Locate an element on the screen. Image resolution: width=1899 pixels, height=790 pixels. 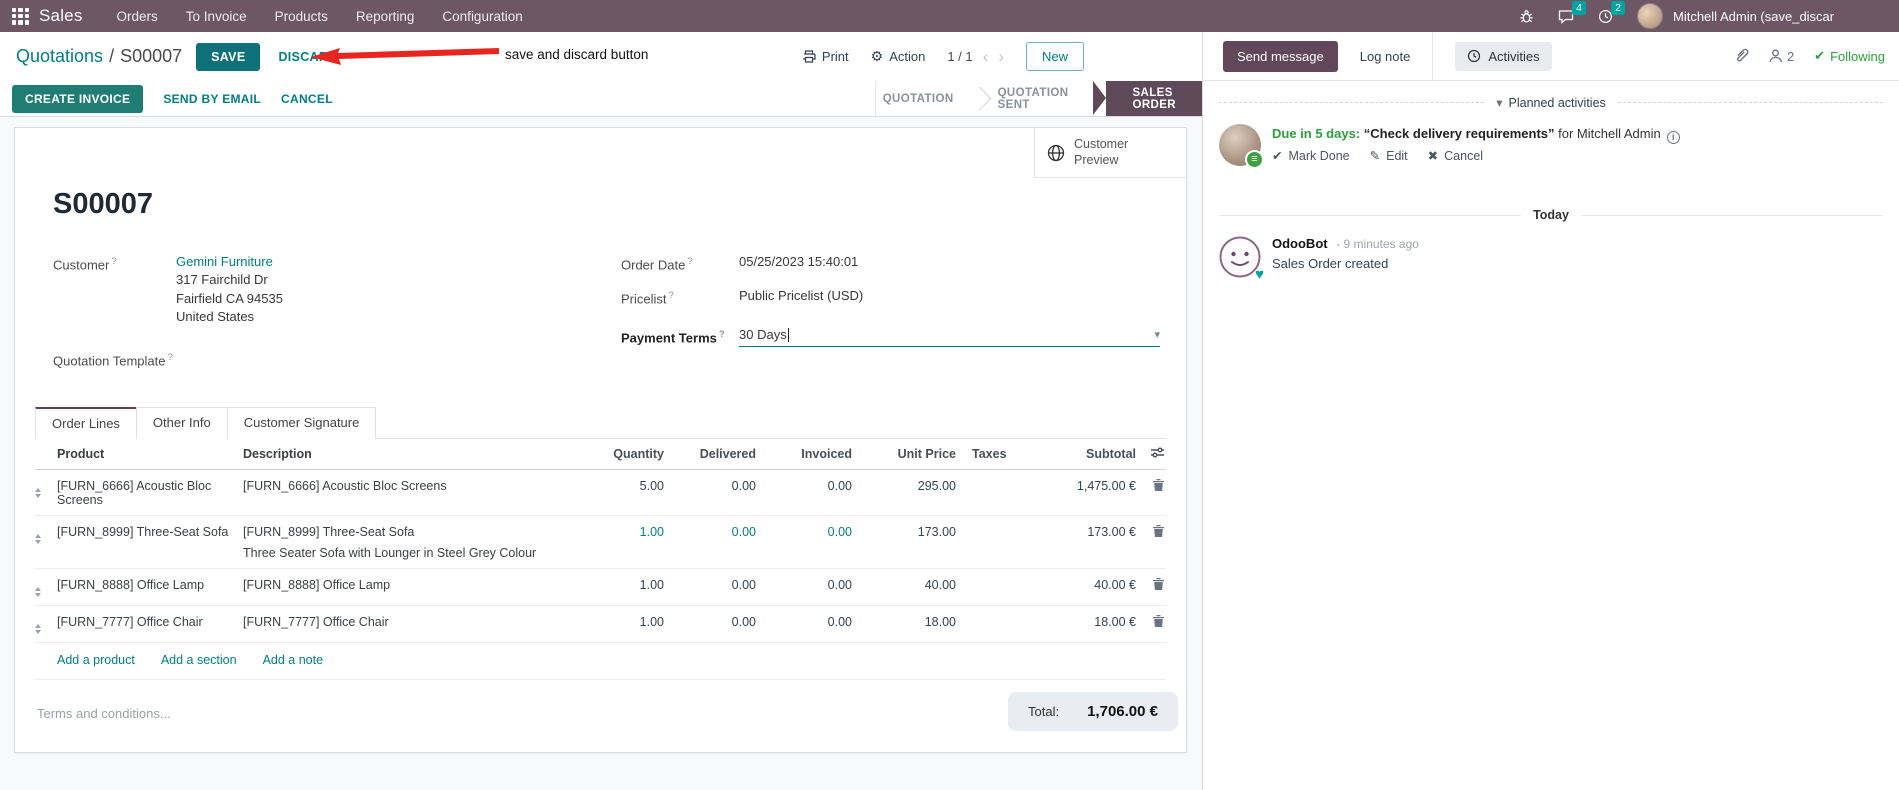
menu-to-invoice: To Invoice is located at coordinates (216, 16).